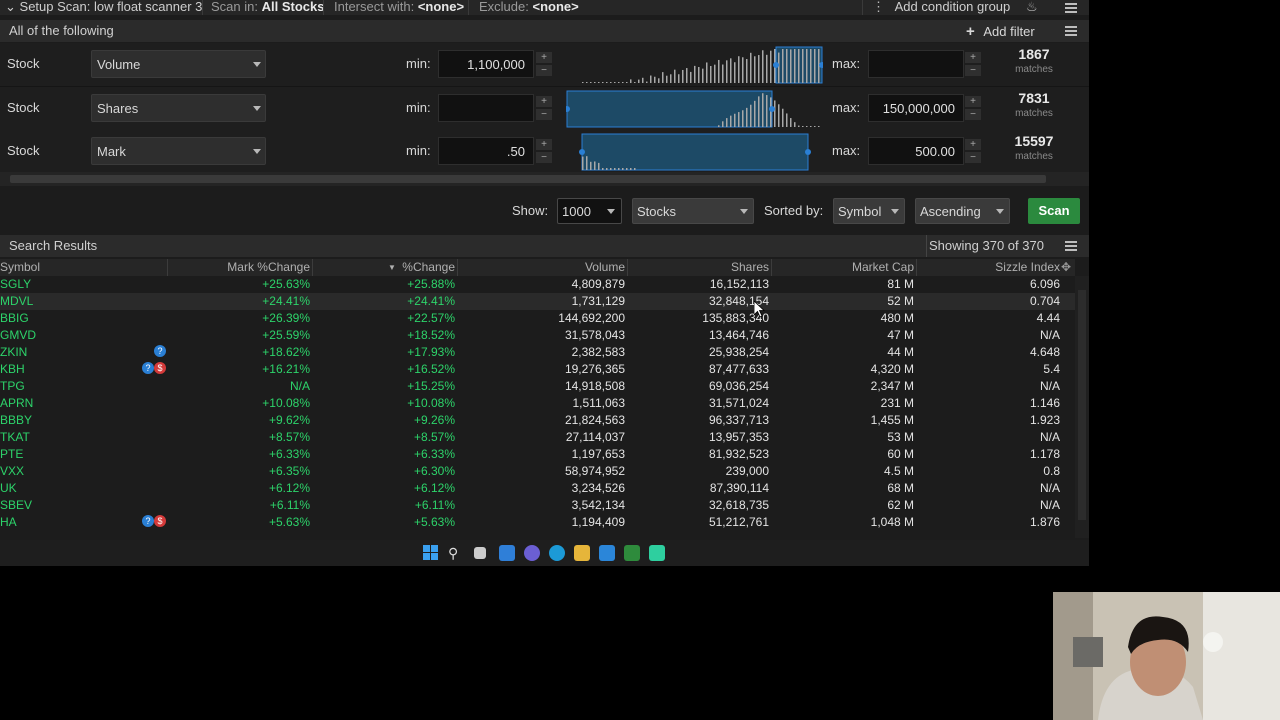 This screenshot has width=1280, height=720. I want to click on symbol-cell: BBBY, so click(16, 420).